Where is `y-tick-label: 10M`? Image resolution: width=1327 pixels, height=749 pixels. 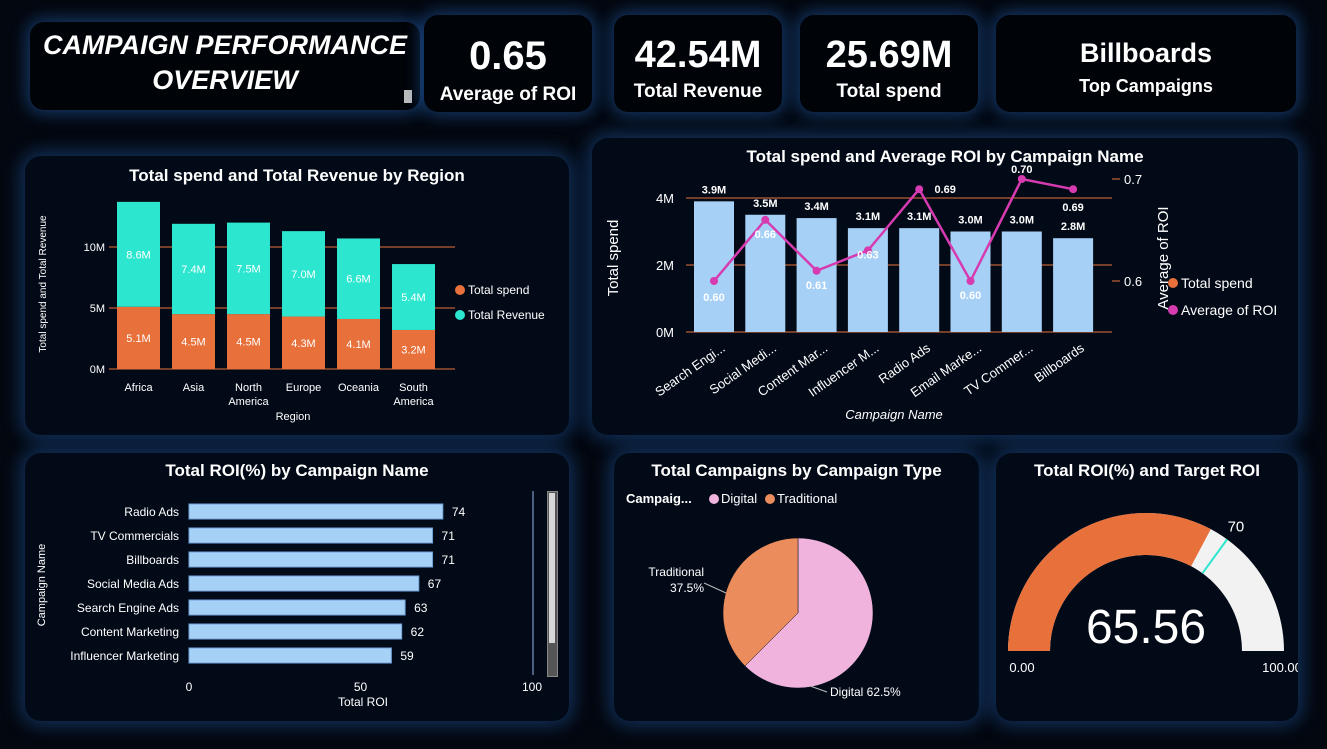
y-tick-label: 10M is located at coordinates (94, 248).